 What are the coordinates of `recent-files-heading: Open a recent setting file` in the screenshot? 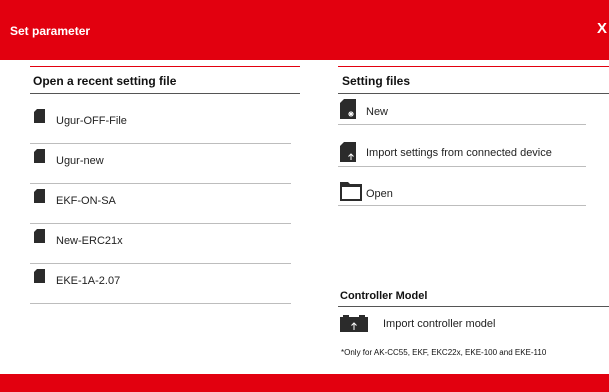 It's located at (105, 81).